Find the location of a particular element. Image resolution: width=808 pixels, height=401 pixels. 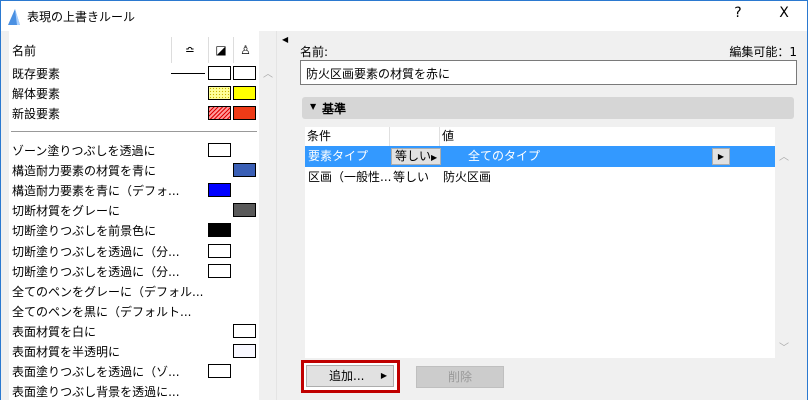

list-item: 表面材質を半透明に is located at coordinates (134, 351).